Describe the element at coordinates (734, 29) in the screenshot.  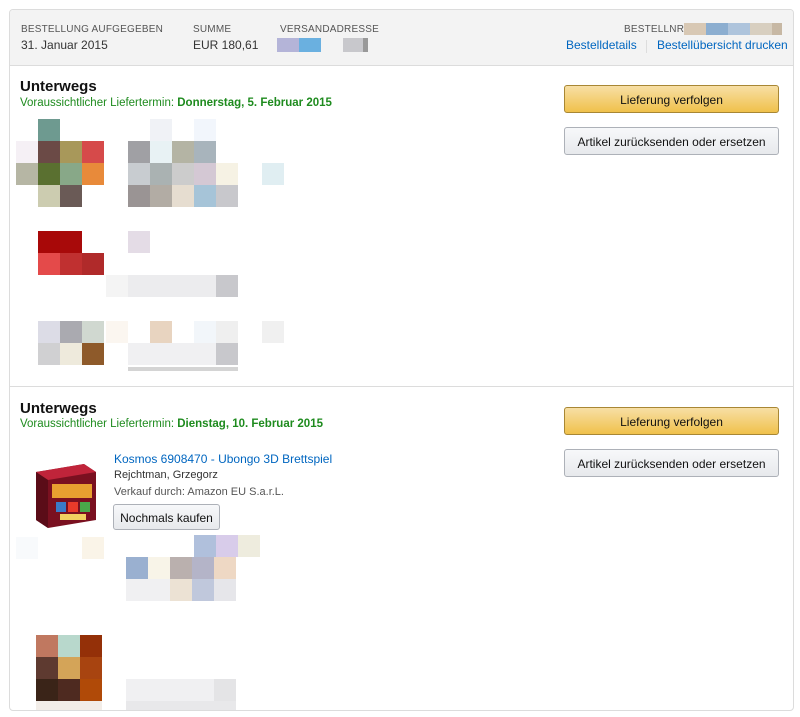
I see `order-number-redacted` at that location.